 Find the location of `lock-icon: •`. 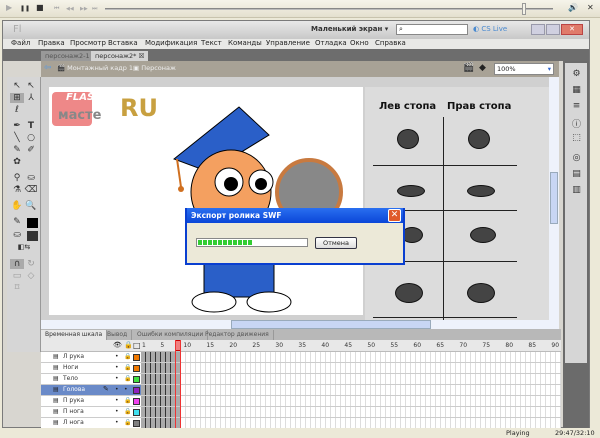

lock-icon: • is located at coordinates (126, 389).